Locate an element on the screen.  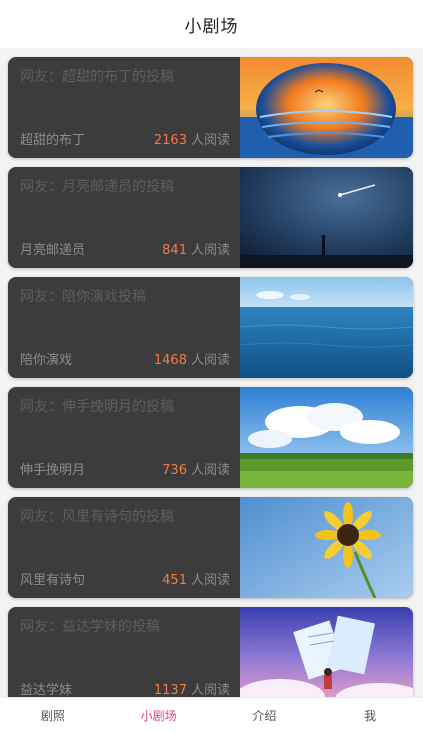
post-card: 网友：风里有诗句的投稿 风里有诗句 451 人阅读 is located at coordinates (210, 547).